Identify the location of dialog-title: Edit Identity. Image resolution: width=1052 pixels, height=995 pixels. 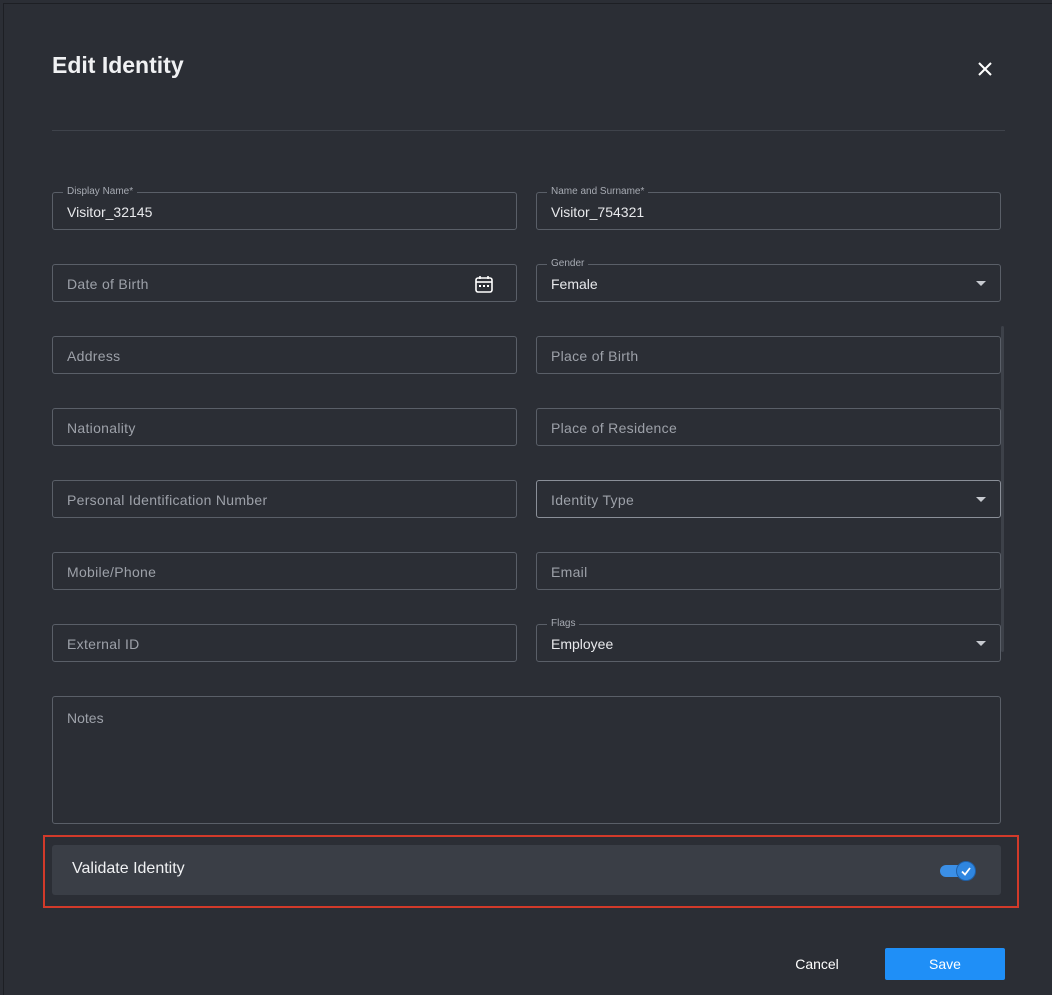
(118, 65).